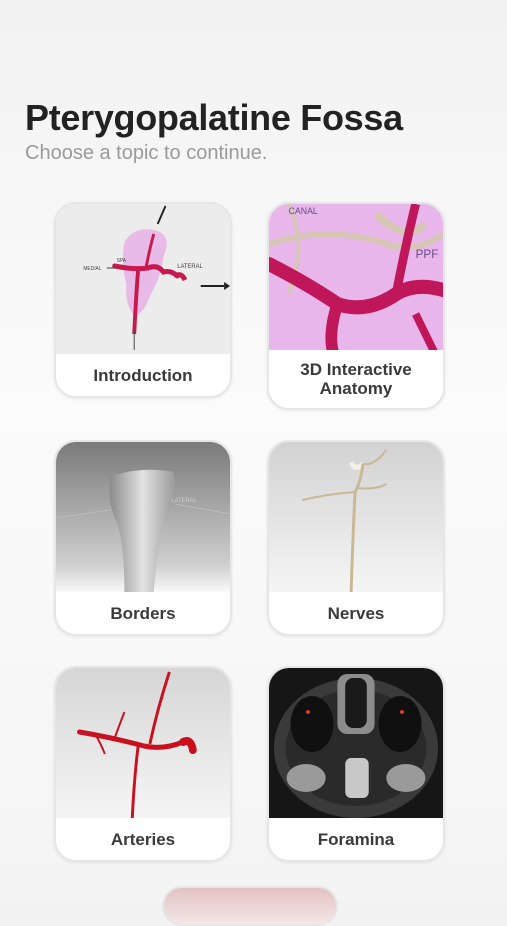 This screenshot has height=926, width=507. What do you see at coordinates (143, 613) in the screenshot?
I see `topic-label: Borders` at bounding box center [143, 613].